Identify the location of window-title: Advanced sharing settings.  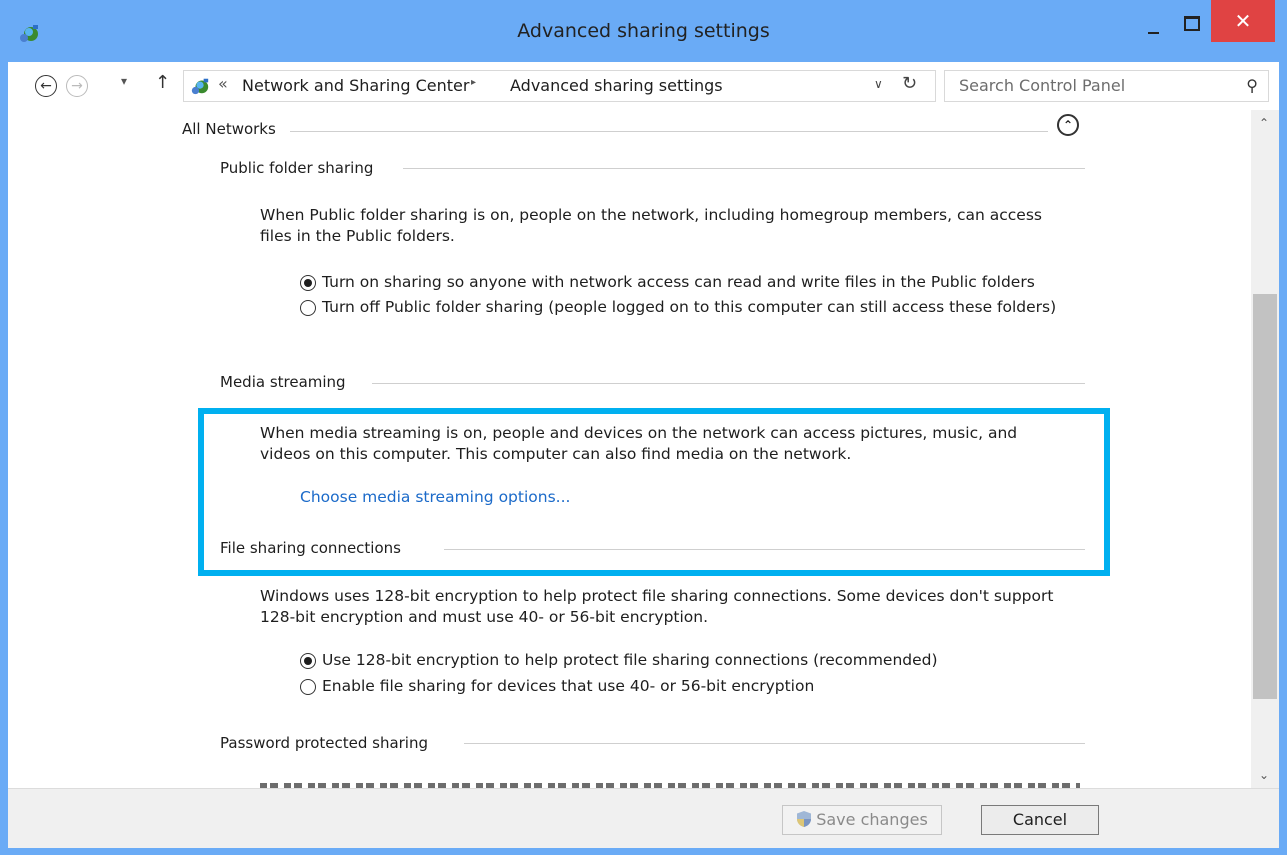
(643, 31).